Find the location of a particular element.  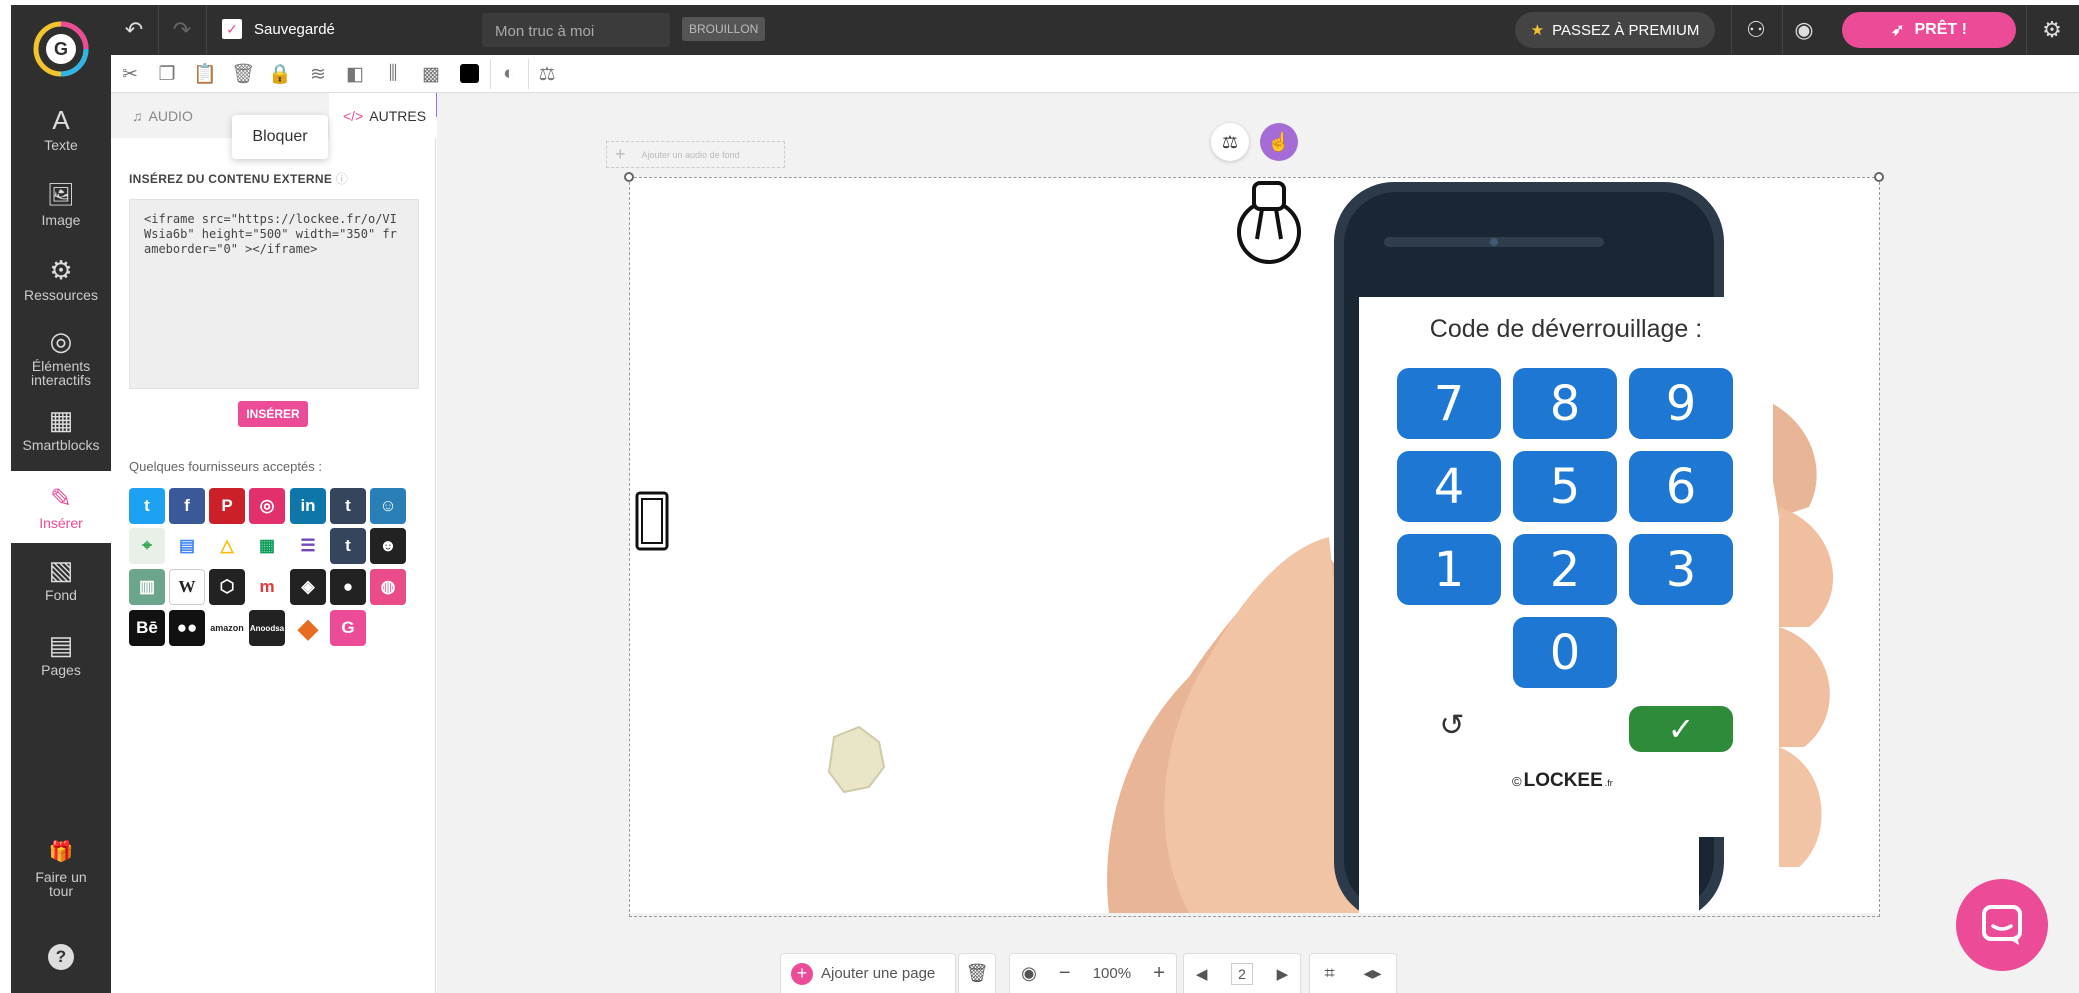

sketchfab-icon: ◆ is located at coordinates (308, 628).